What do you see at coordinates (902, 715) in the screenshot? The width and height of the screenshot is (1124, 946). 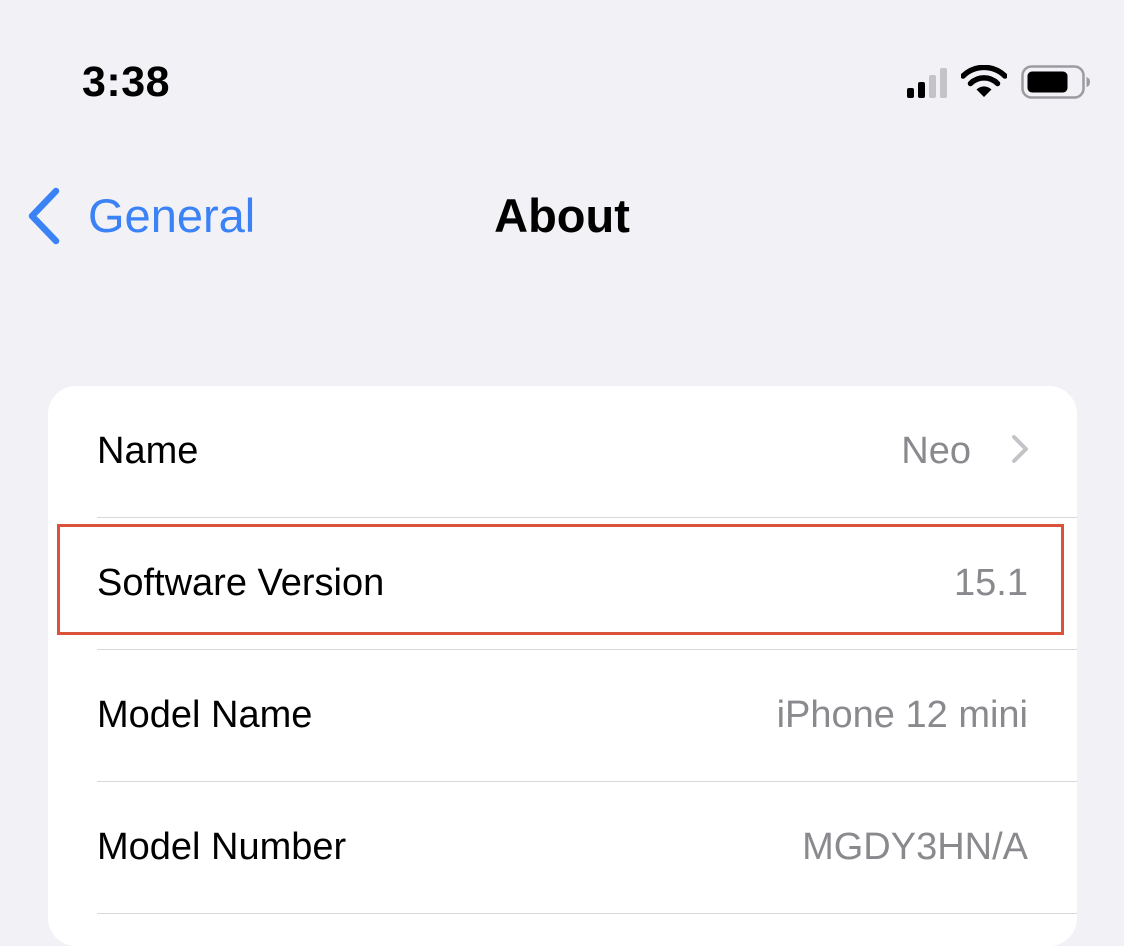 I see `row-value: iPhone 12 mini` at bounding box center [902, 715].